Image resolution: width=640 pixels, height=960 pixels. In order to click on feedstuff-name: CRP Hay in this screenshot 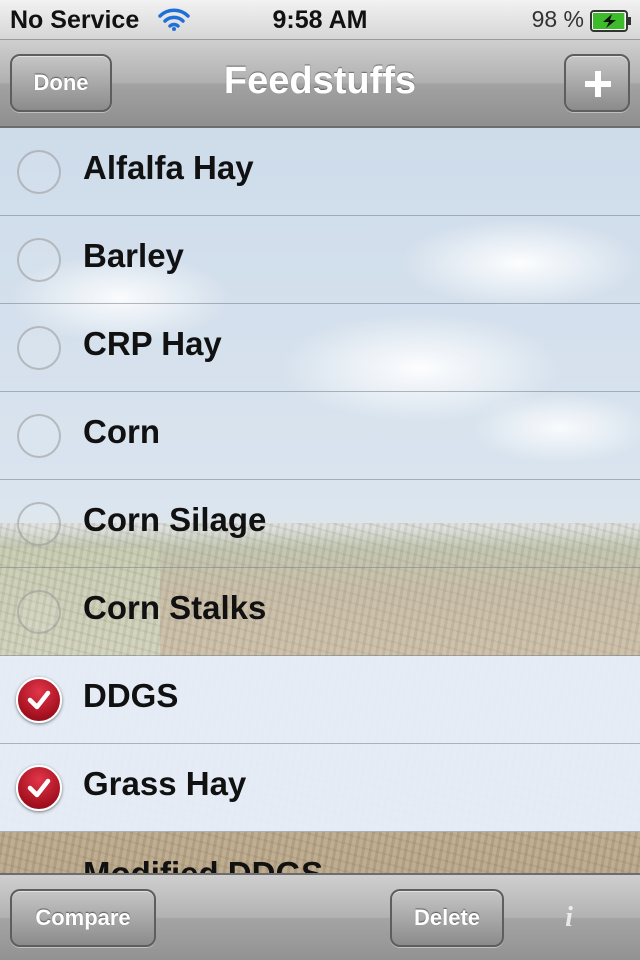, I will do `click(152, 343)`.